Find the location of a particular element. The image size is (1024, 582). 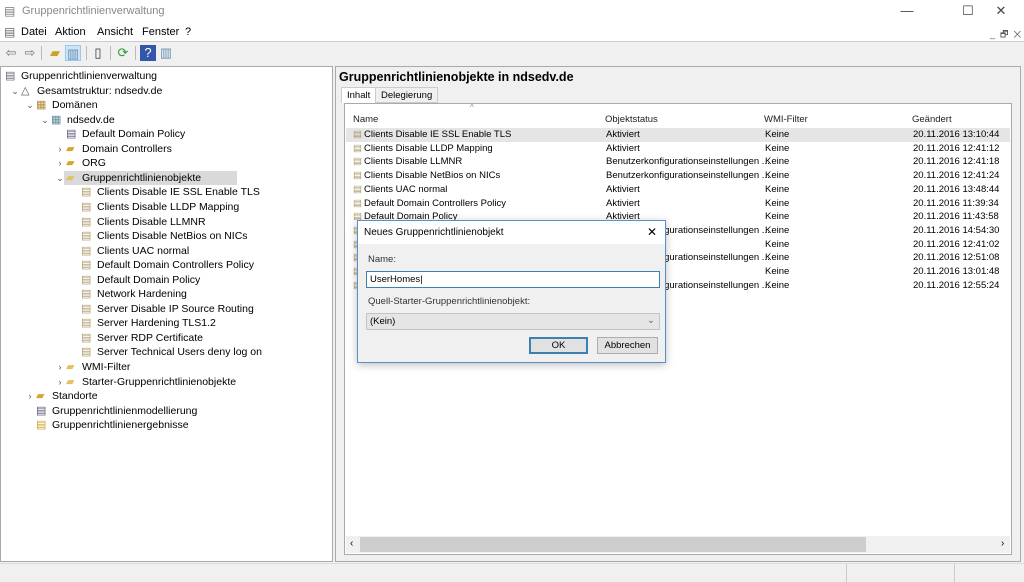

menu-fenster: Fenster is located at coordinates (160, 32).